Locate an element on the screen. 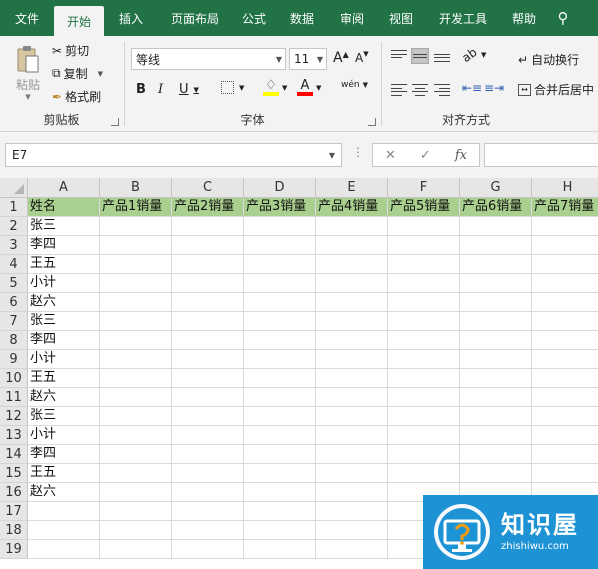 The image size is (598, 569). cell-b13 is located at coordinates (136, 435).